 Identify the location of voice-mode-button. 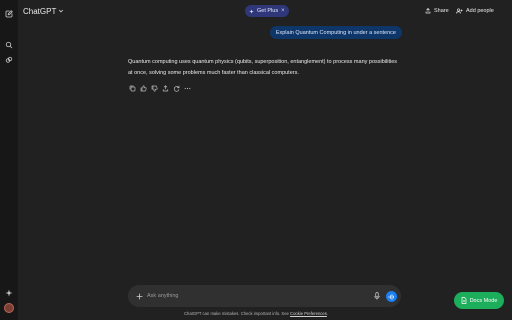
(391, 296).